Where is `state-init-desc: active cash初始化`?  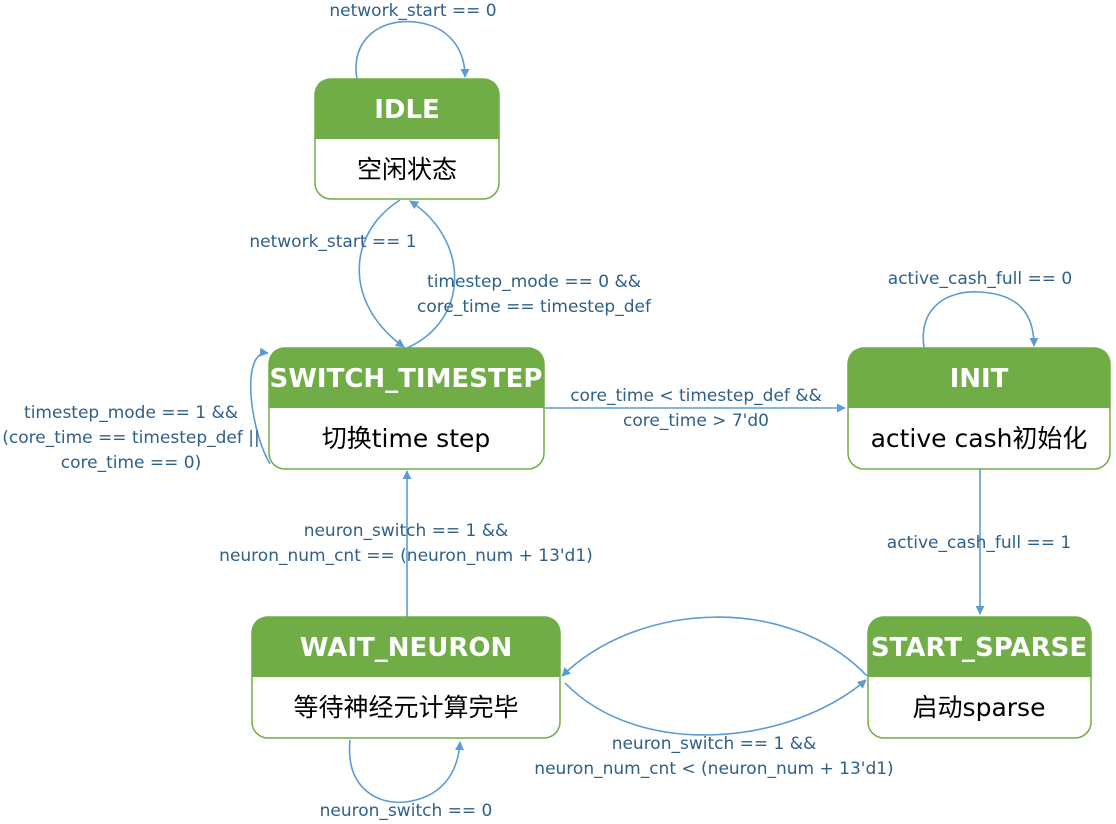
state-init-desc: active cash初始化 is located at coordinates (979, 438).